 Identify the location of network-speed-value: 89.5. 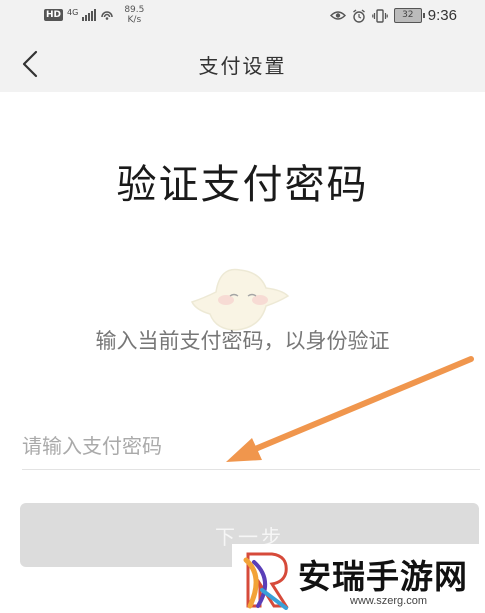
(134, 10).